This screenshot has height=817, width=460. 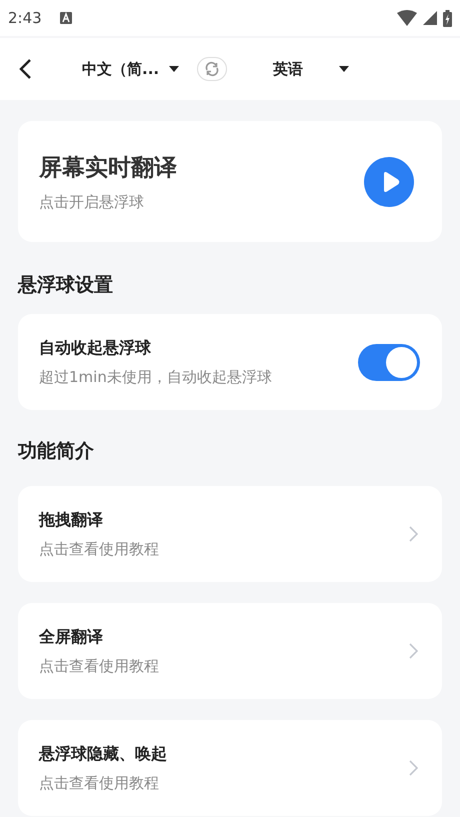 I want to click on play-button, so click(x=389, y=181).